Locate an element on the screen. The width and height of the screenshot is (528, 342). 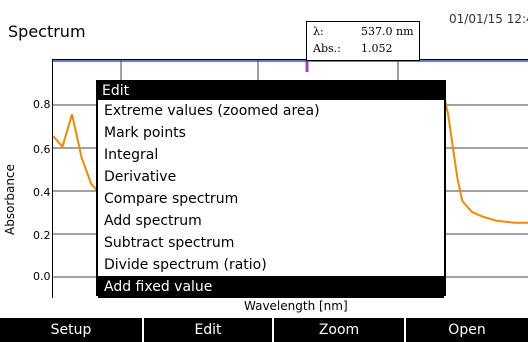
abs-value: 1.052 is located at coordinates (377, 48).